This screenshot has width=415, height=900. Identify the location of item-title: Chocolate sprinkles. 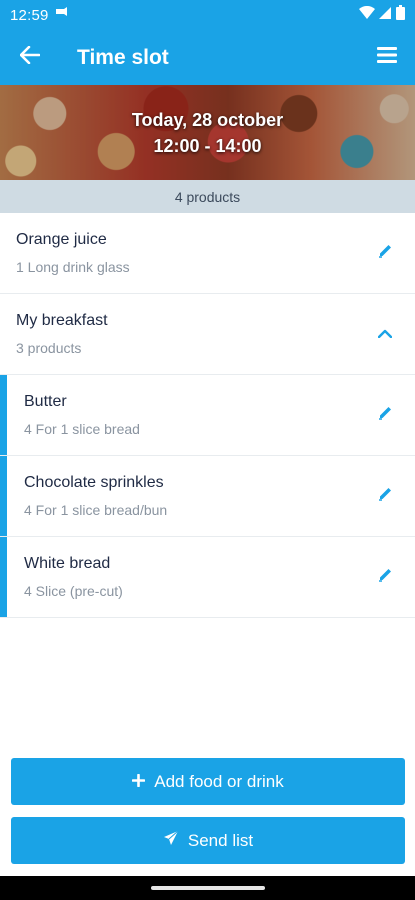
(94, 482).